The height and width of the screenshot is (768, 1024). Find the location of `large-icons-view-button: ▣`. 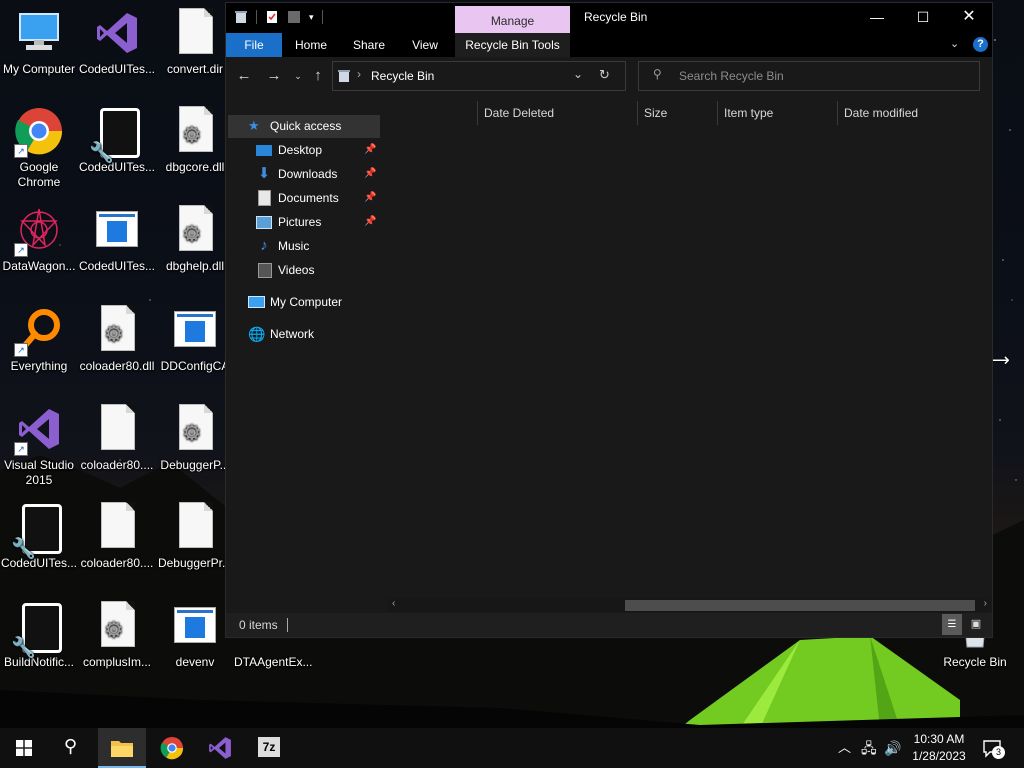

large-icons-view-button: ▣ is located at coordinates (976, 624).